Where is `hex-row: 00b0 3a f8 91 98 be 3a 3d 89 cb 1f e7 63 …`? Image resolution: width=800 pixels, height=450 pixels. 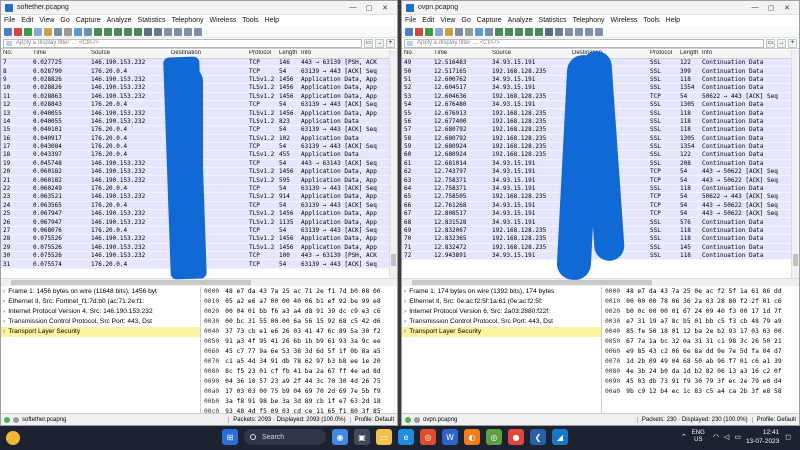 hex-row: 00b0 3a f8 91 98 be 3a 3d 89 cb 1f e7 63 … is located at coordinates (299, 402).